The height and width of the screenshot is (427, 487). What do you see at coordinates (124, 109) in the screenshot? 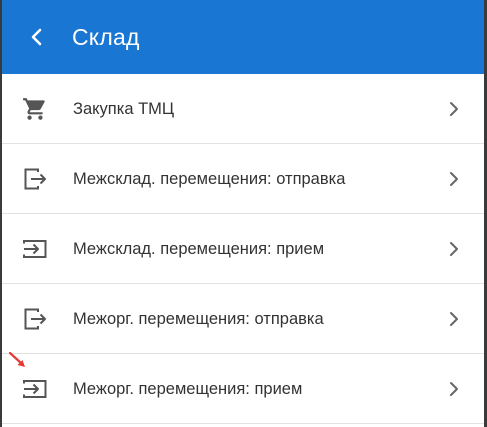
I see `menu-item-label: Закупка ТМЦ` at bounding box center [124, 109].